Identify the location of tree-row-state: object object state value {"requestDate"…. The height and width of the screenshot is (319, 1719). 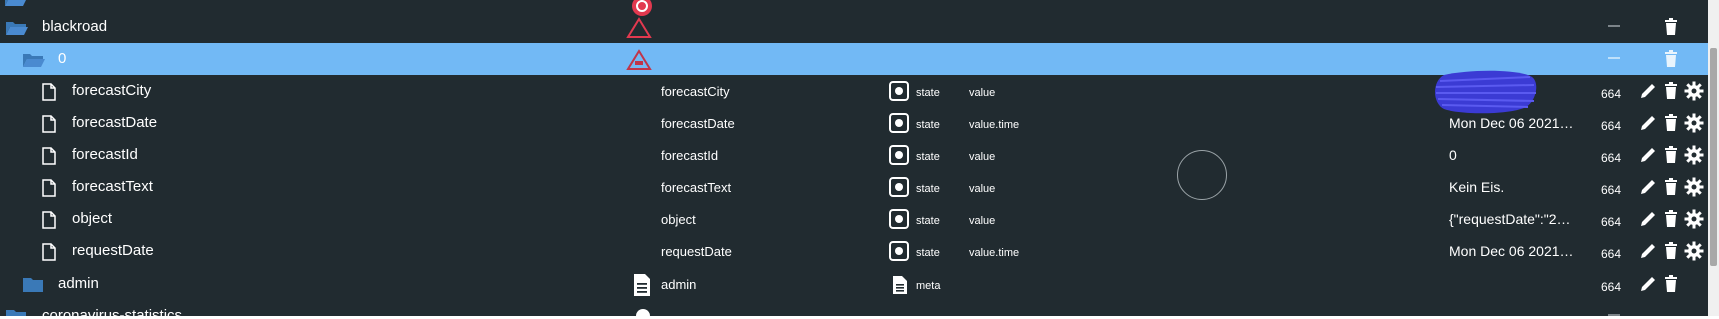
(854, 219).